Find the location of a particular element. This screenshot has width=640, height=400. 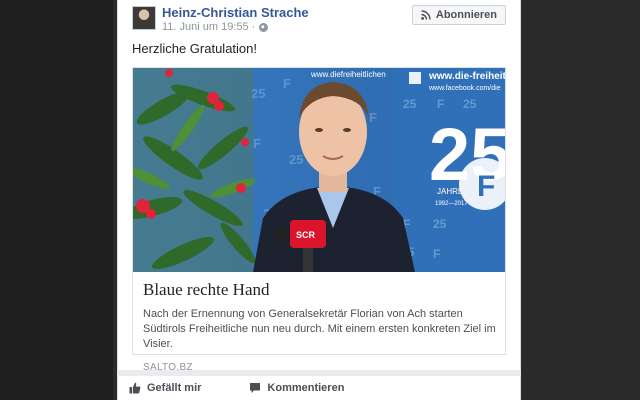

comment-button: Kommentieren is located at coordinates (296, 388).